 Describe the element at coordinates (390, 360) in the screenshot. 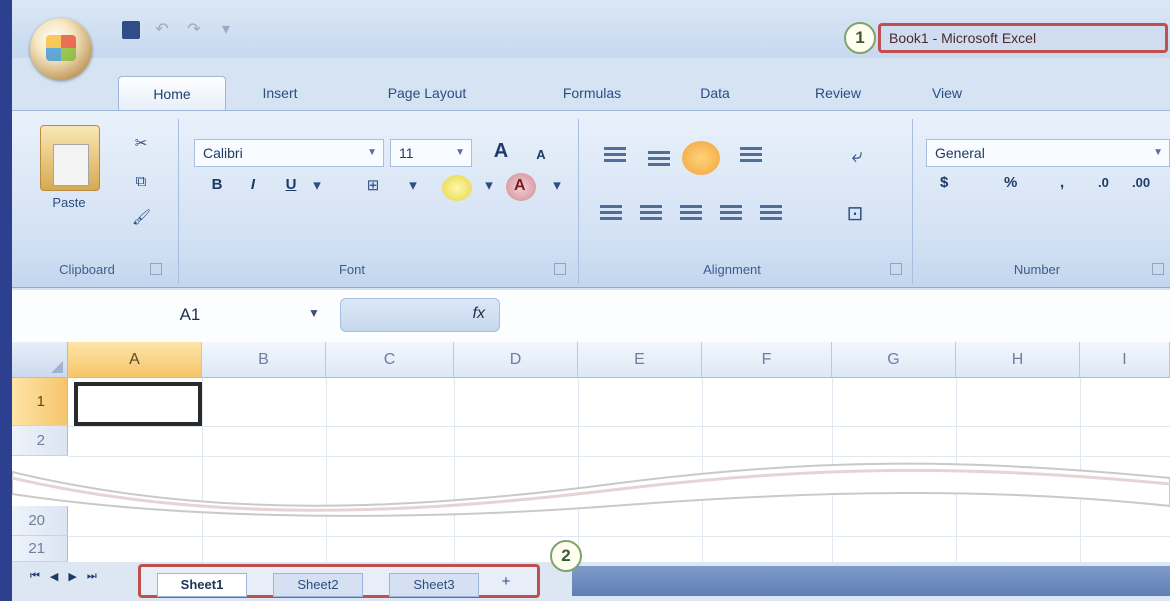

I see `column-header-c: C` at that location.